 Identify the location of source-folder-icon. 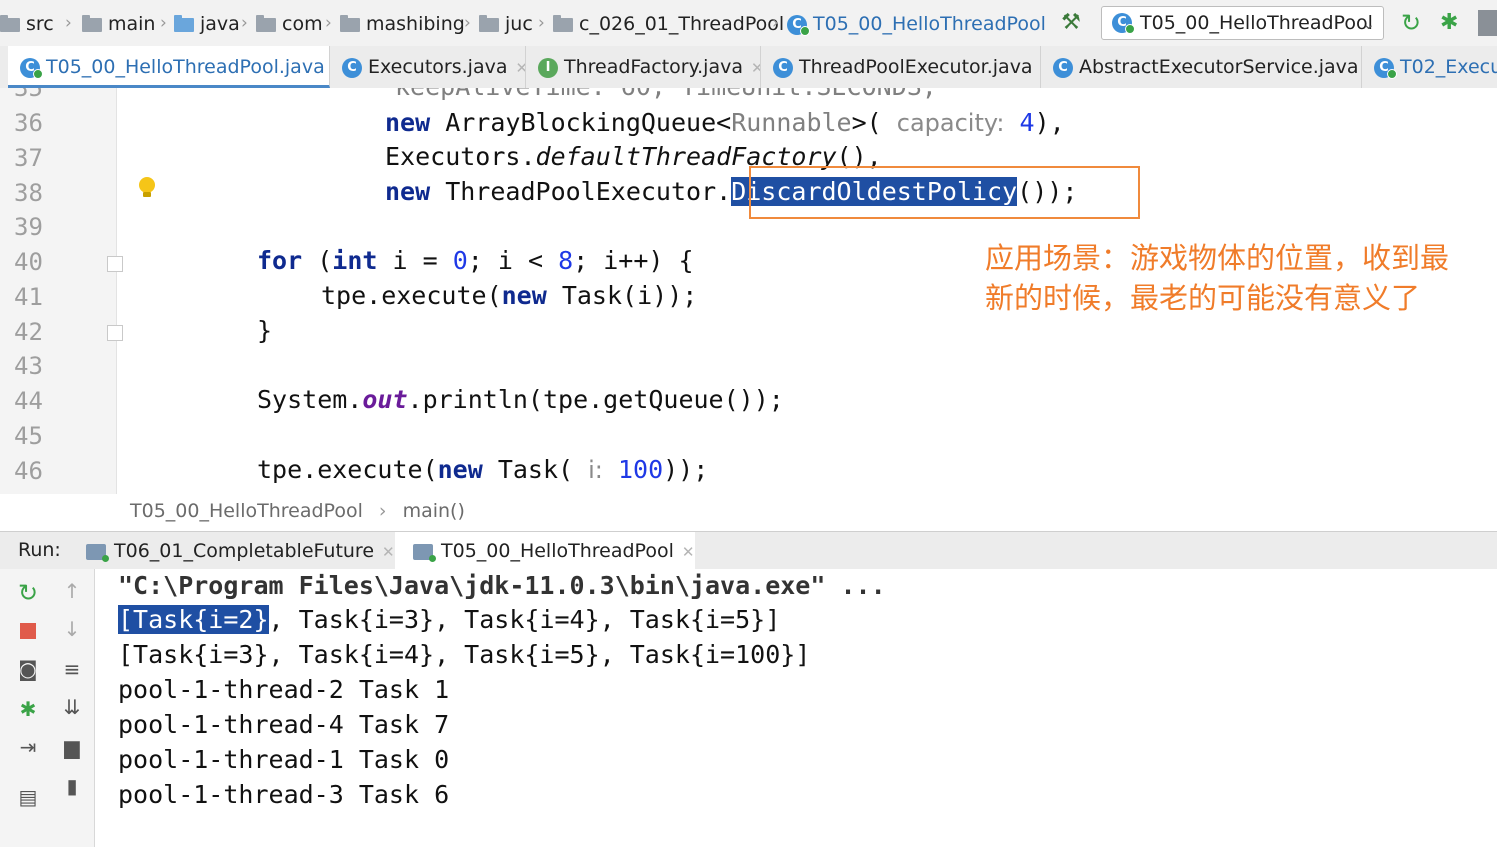
(184, 23).